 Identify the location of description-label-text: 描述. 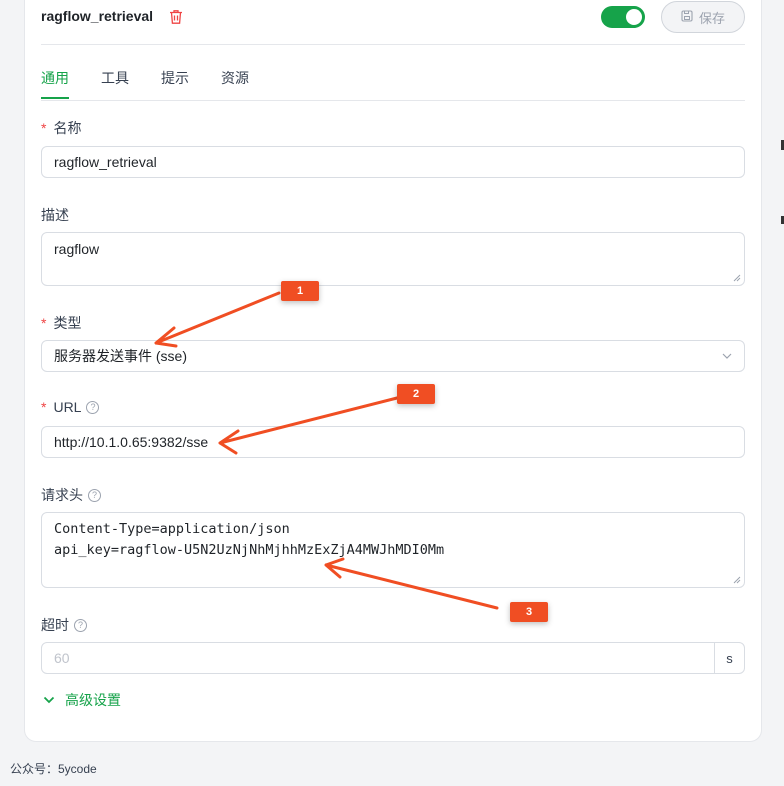
(55, 215).